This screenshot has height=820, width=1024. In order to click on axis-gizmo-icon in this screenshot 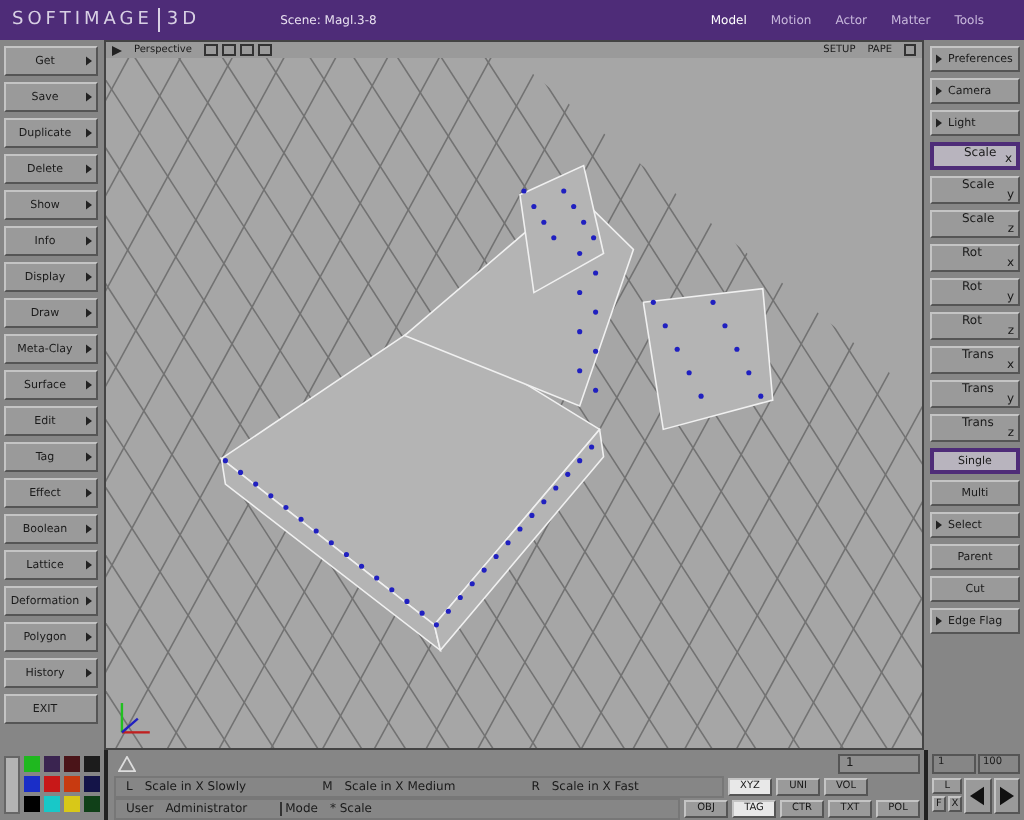, I will do `click(135, 718)`.